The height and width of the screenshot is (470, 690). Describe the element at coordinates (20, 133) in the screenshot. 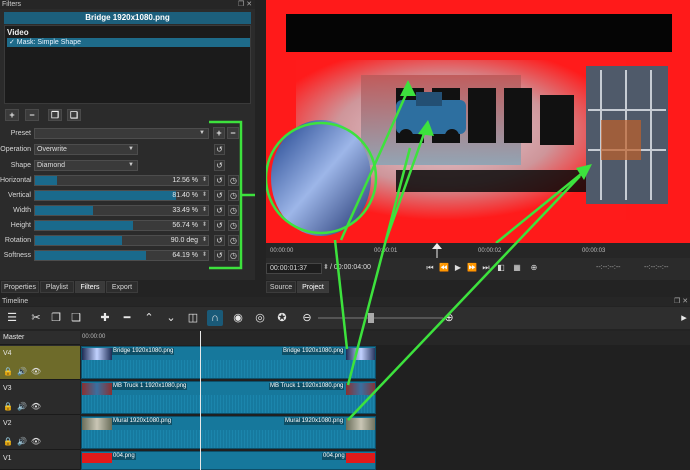

I see `preset-label: Preset` at that location.